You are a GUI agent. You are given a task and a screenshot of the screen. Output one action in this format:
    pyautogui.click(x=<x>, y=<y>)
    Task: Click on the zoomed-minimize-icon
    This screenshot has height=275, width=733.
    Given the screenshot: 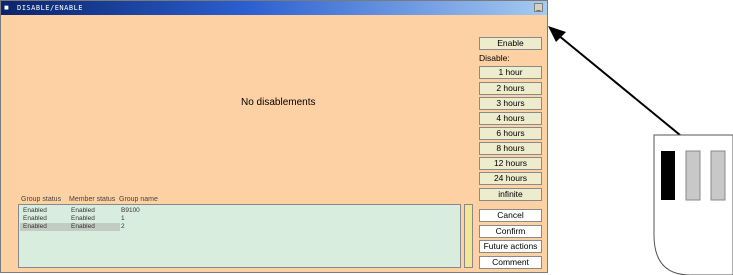 What is the action you would take?
    pyautogui.click(x=693, y=204)
    